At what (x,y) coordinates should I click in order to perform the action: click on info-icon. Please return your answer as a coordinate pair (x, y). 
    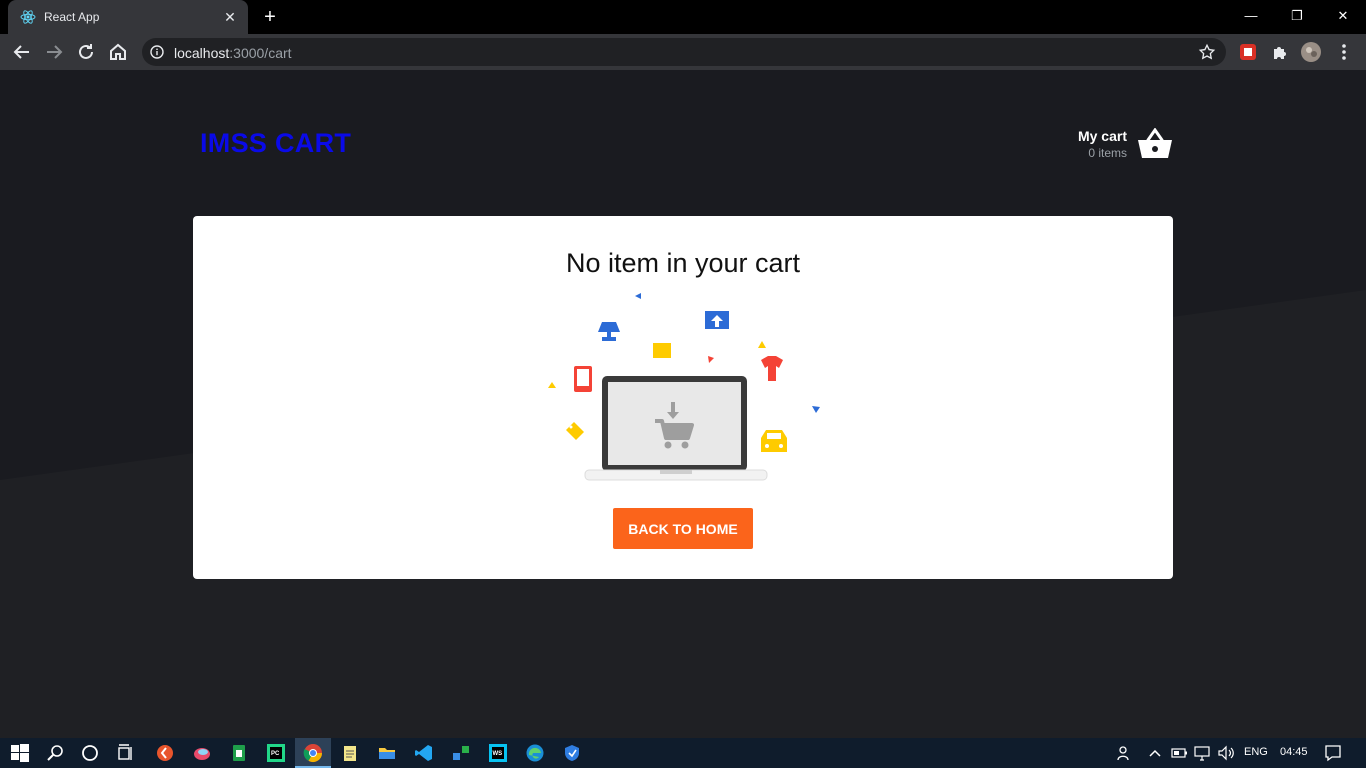
    Looking at the image, I should click on (157, 52).